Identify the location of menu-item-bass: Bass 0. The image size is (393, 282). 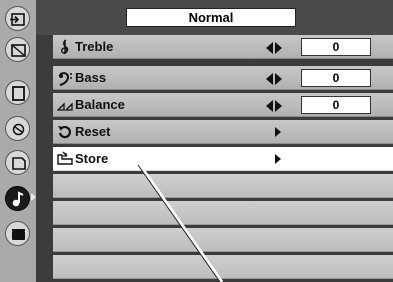
(223, 78).